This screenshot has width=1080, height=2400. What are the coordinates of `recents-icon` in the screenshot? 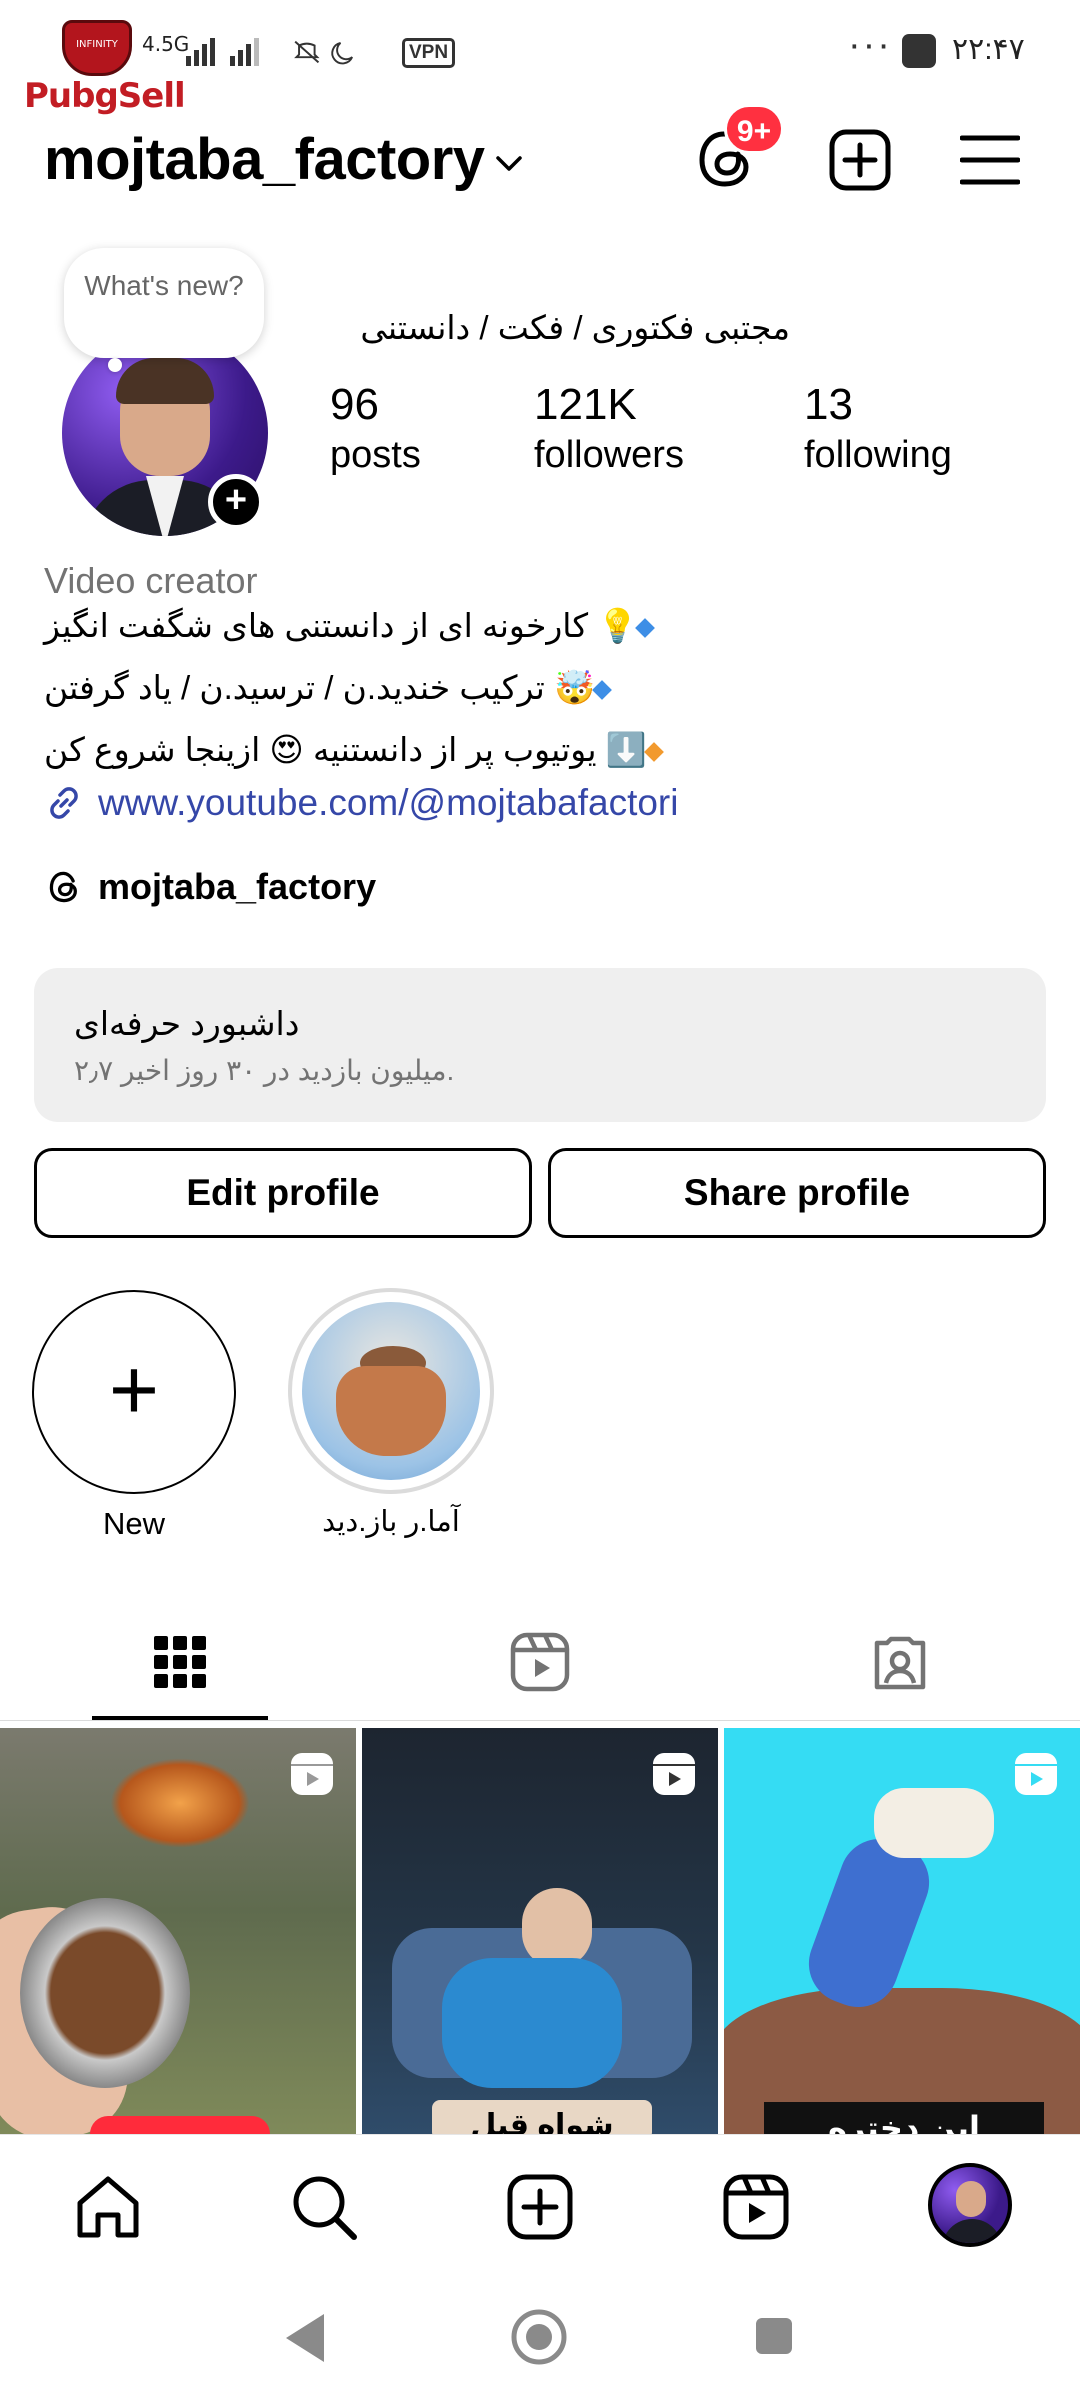 It's located at (774, 2336).